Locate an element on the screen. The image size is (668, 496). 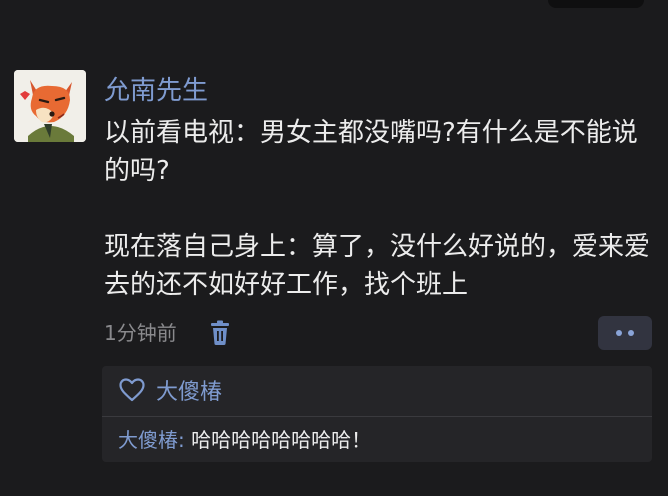
divider is located at coordinates (377, 416).